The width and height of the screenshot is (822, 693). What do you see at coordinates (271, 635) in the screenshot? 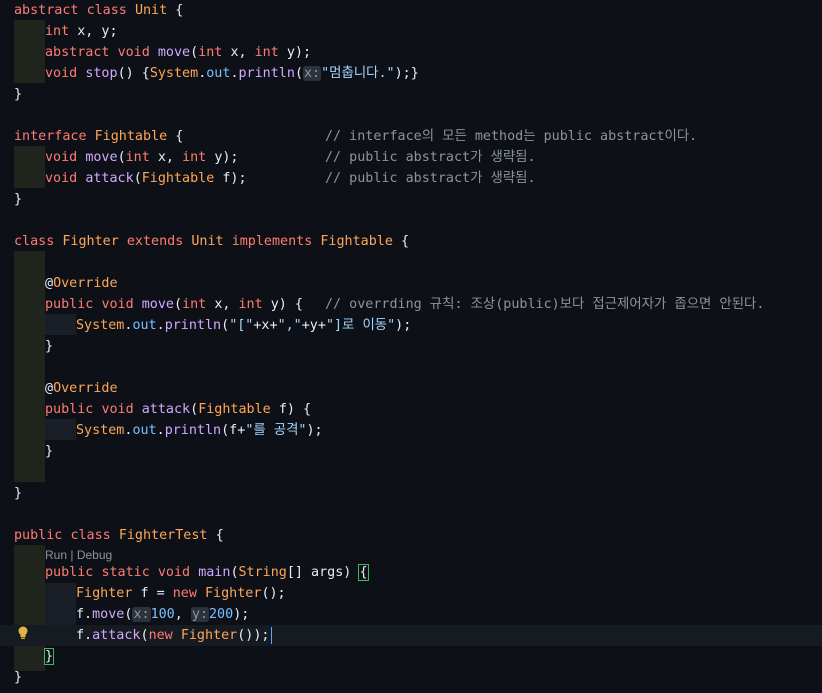
I see `text-cursor` at bounding box center [271, 635].